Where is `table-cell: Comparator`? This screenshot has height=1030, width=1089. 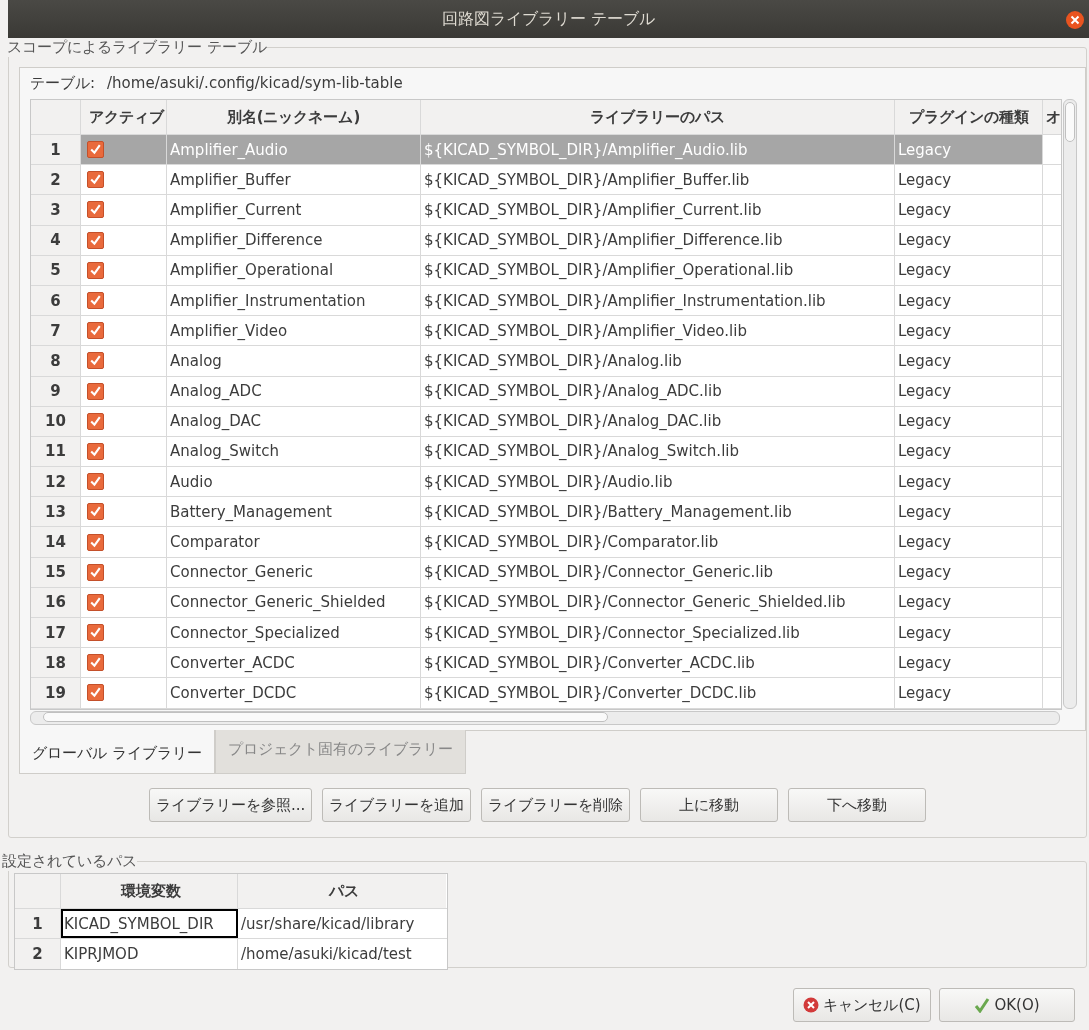 table-cell: Comparator is located at coordinates (294, 542).